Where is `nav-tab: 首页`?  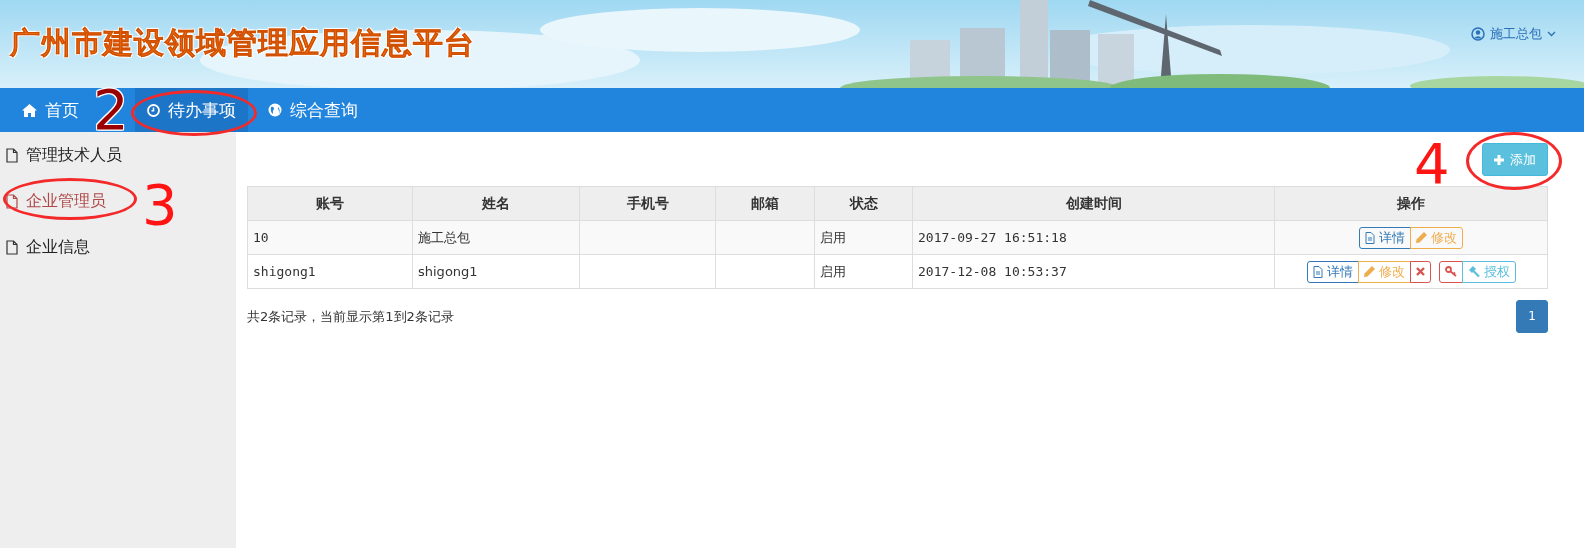 nav-tab: 首页 is located at coordinates (50, 110).